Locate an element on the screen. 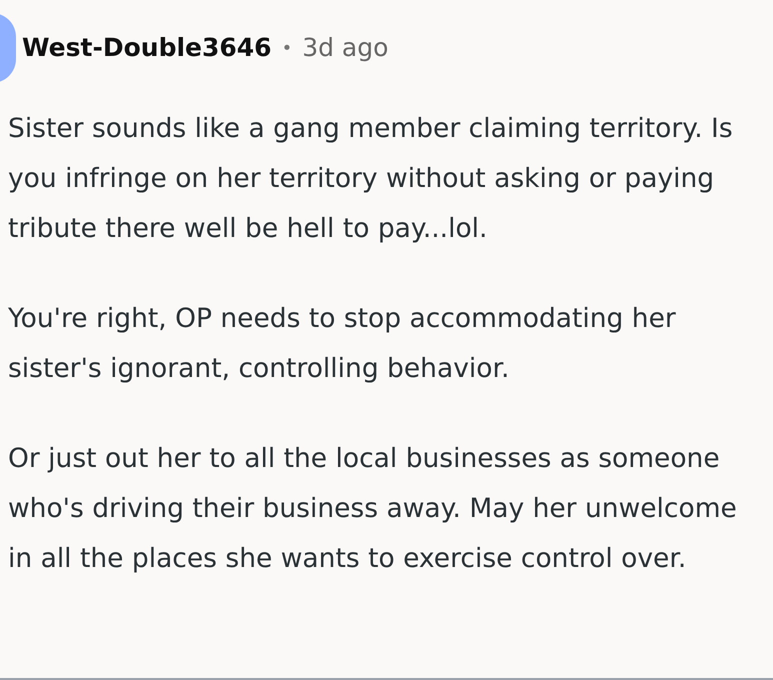  timestamp: 3d ago is located at coordinates (345, 48).